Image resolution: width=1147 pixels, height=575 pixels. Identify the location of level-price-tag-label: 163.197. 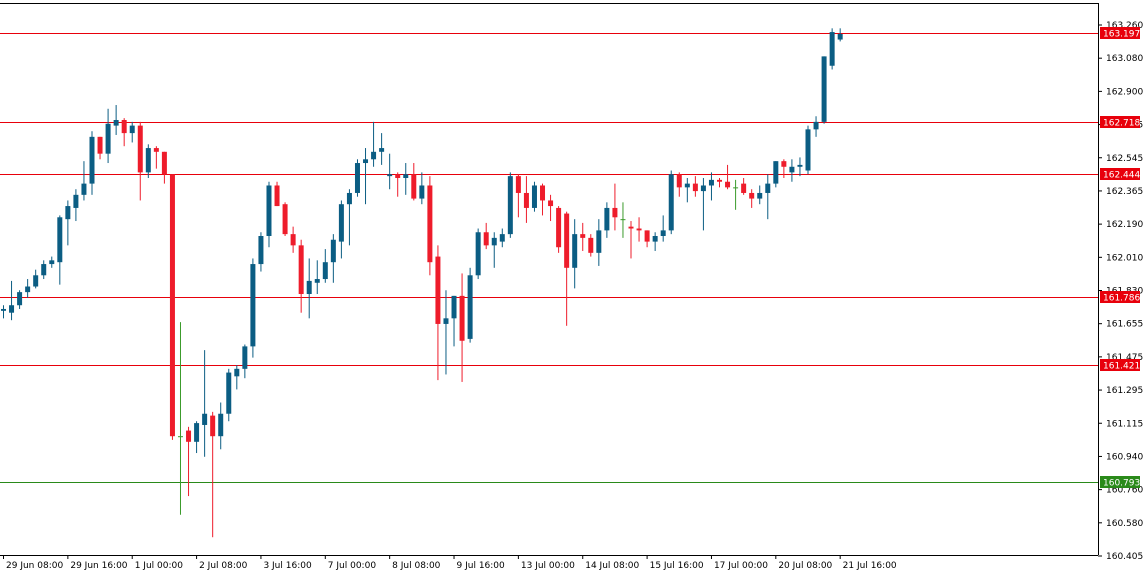
(1121, 35).